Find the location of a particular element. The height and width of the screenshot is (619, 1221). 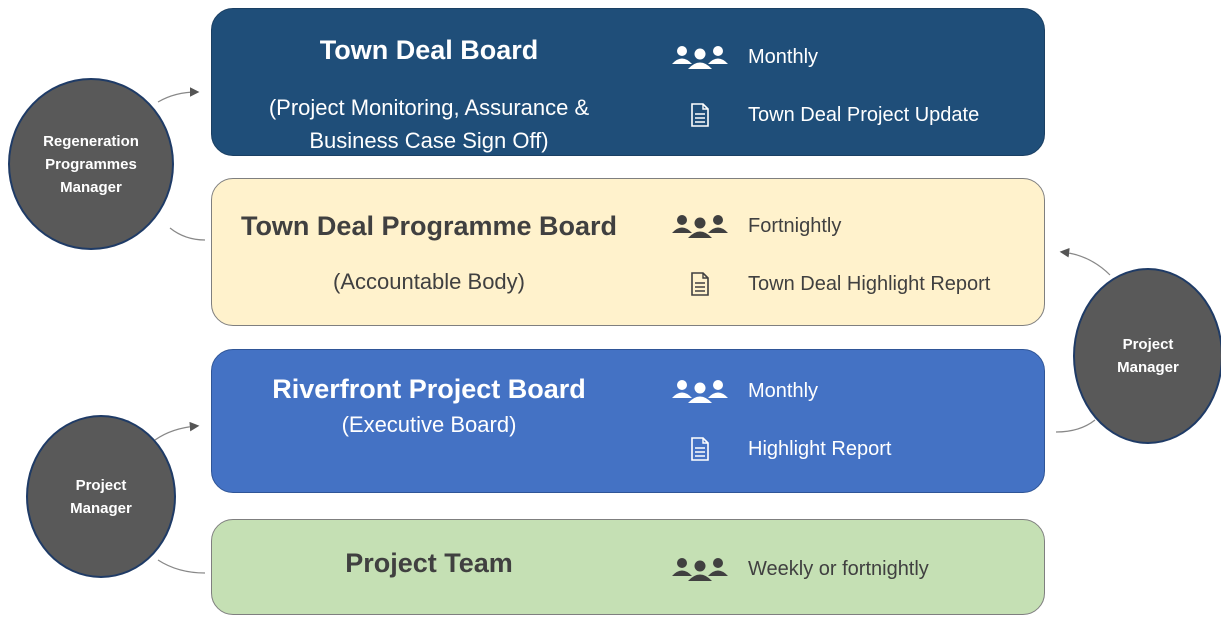

report-name: Town Deal Highlight Report is located at coordinates (869, 283).